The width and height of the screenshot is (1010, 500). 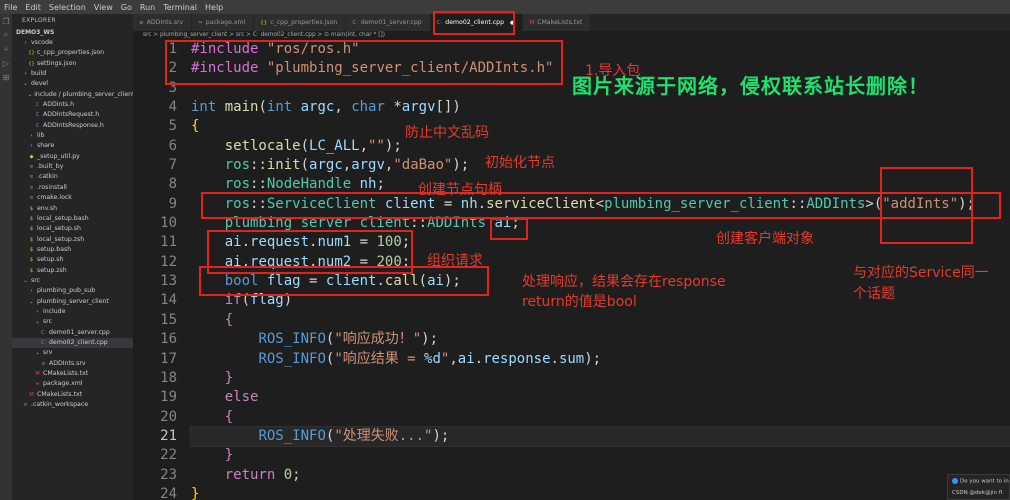 What do you see at coordinates (72, 291) in the screenshot?
I see `tree-folder: › plumbing_pub_sub` at bounding box center [72, 291].